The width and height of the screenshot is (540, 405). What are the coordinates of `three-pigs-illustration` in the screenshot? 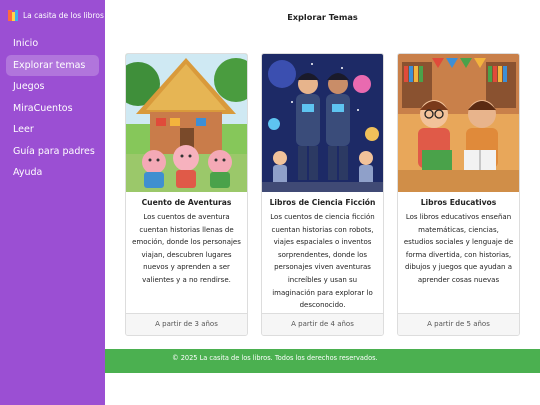 It's located at (186, 123).